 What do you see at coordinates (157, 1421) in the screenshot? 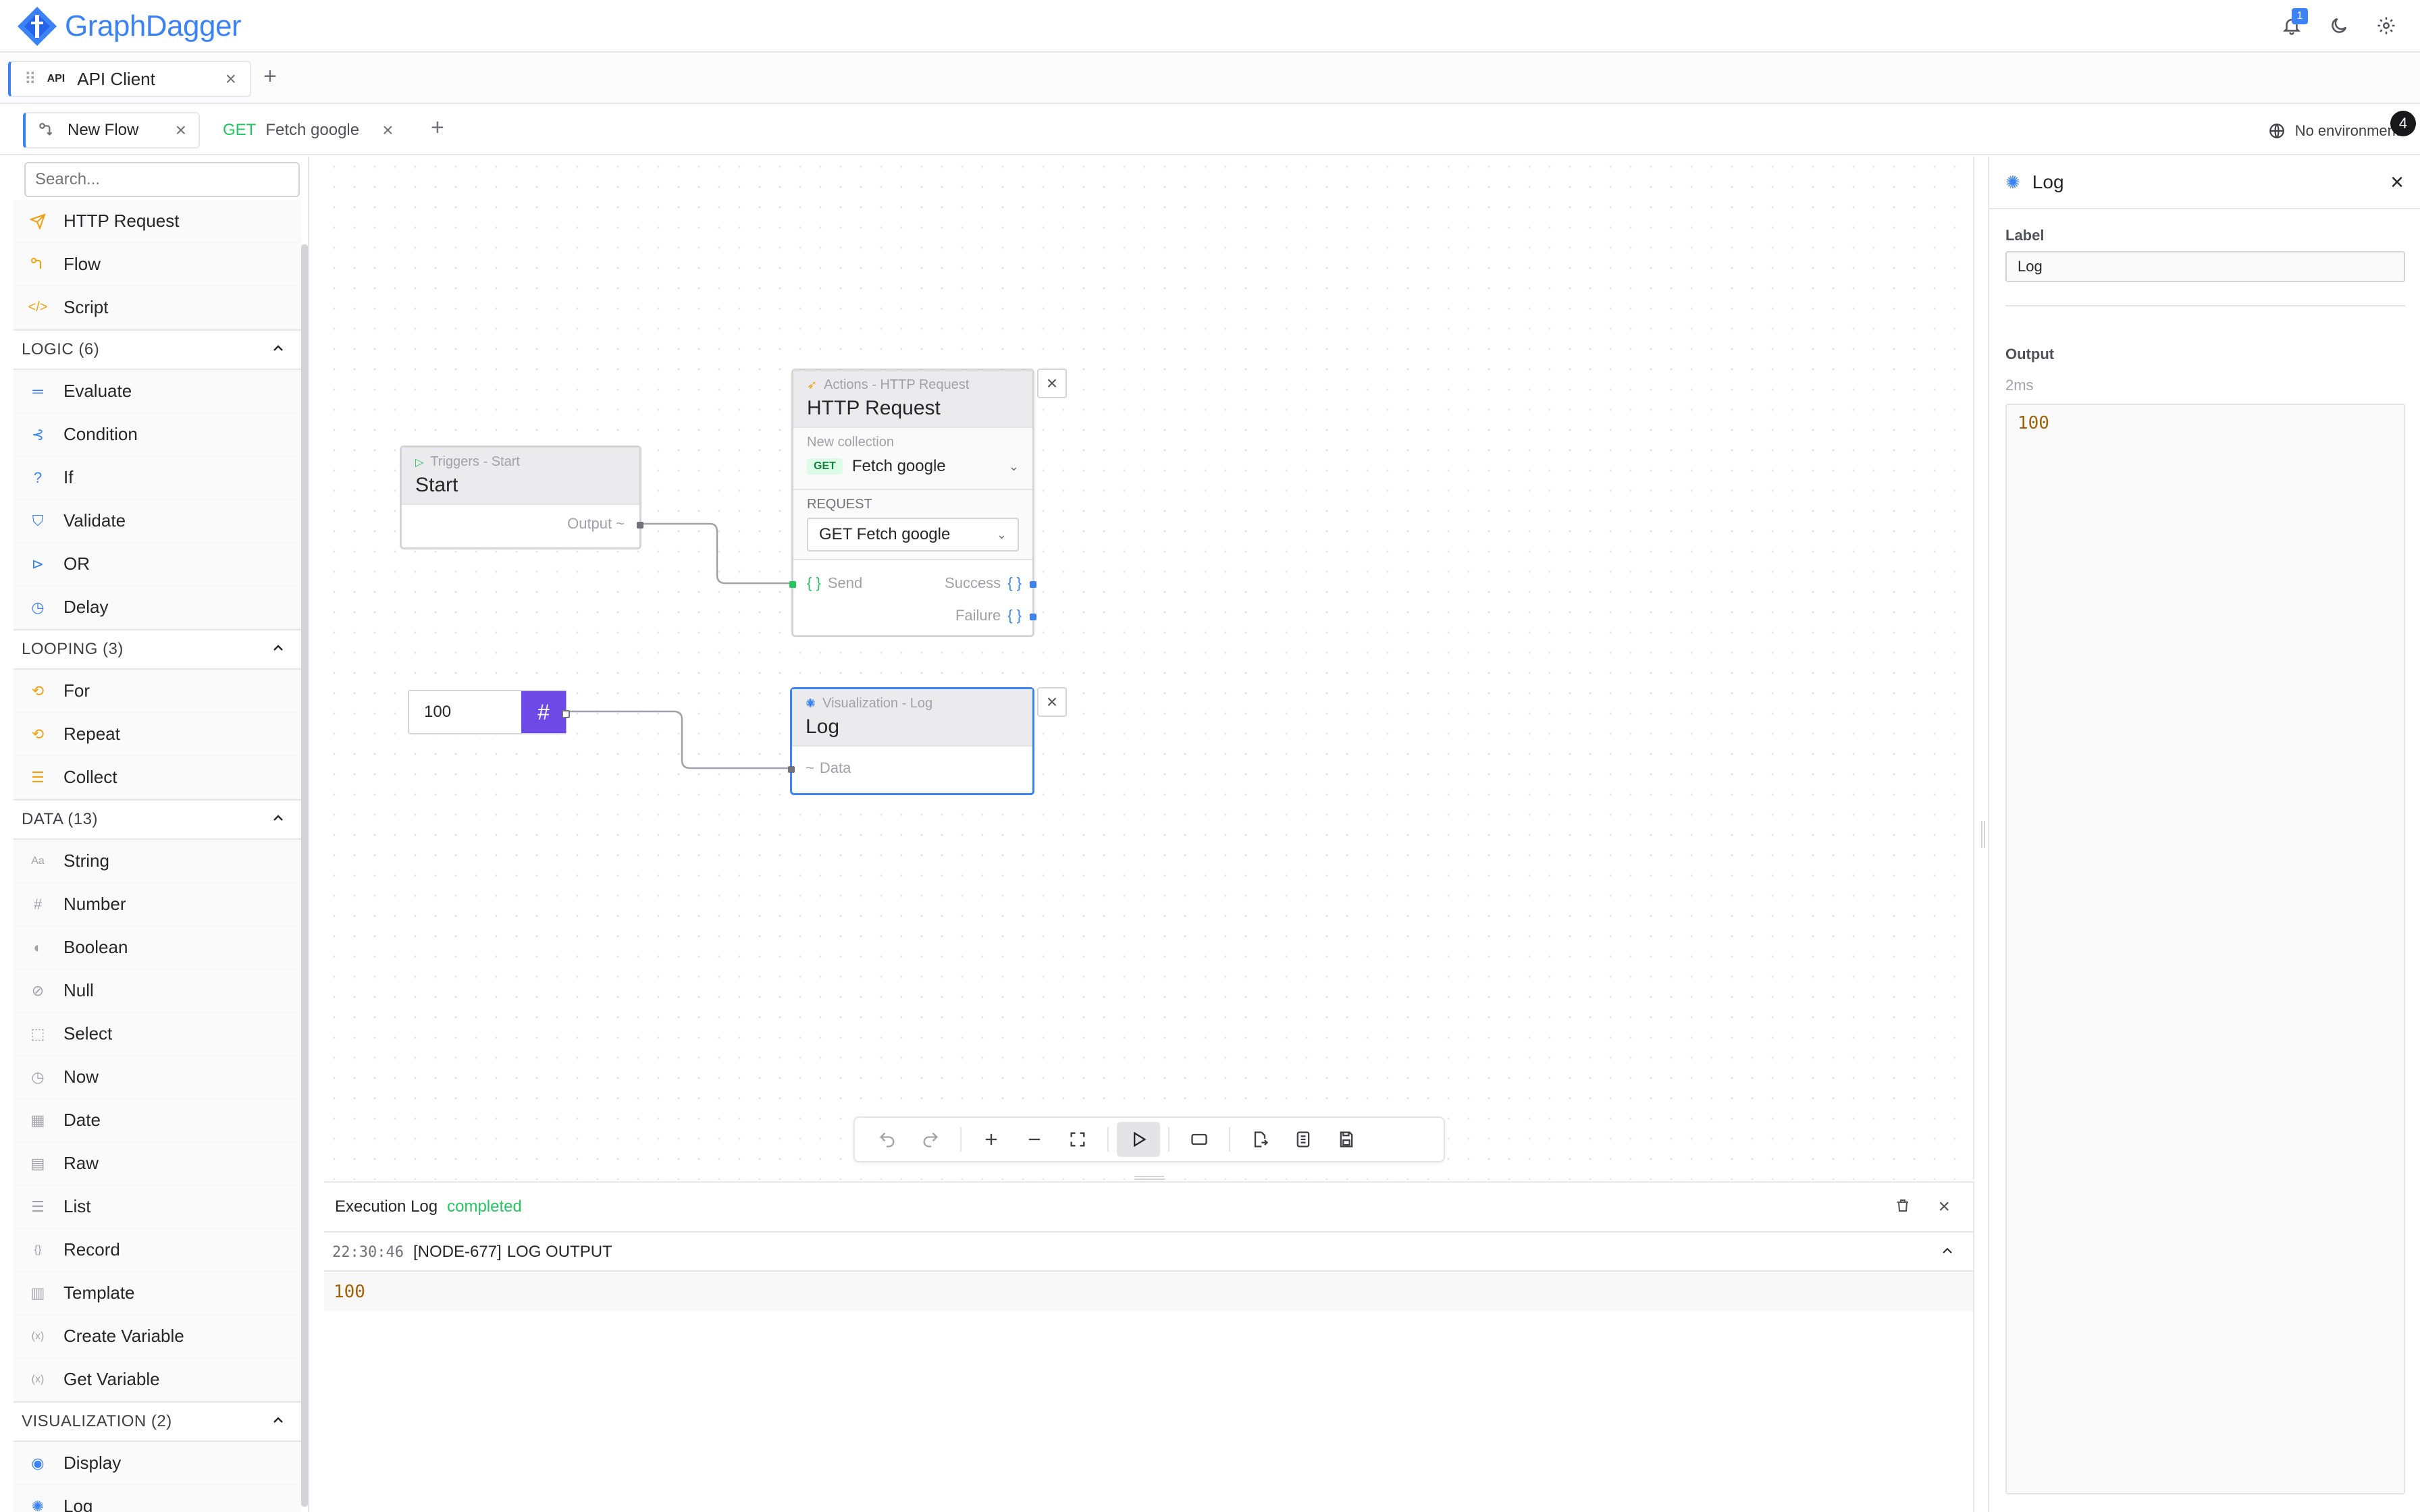
I see `section-header: VISUALIZATION (2)` at bounding box center [157, 1421].